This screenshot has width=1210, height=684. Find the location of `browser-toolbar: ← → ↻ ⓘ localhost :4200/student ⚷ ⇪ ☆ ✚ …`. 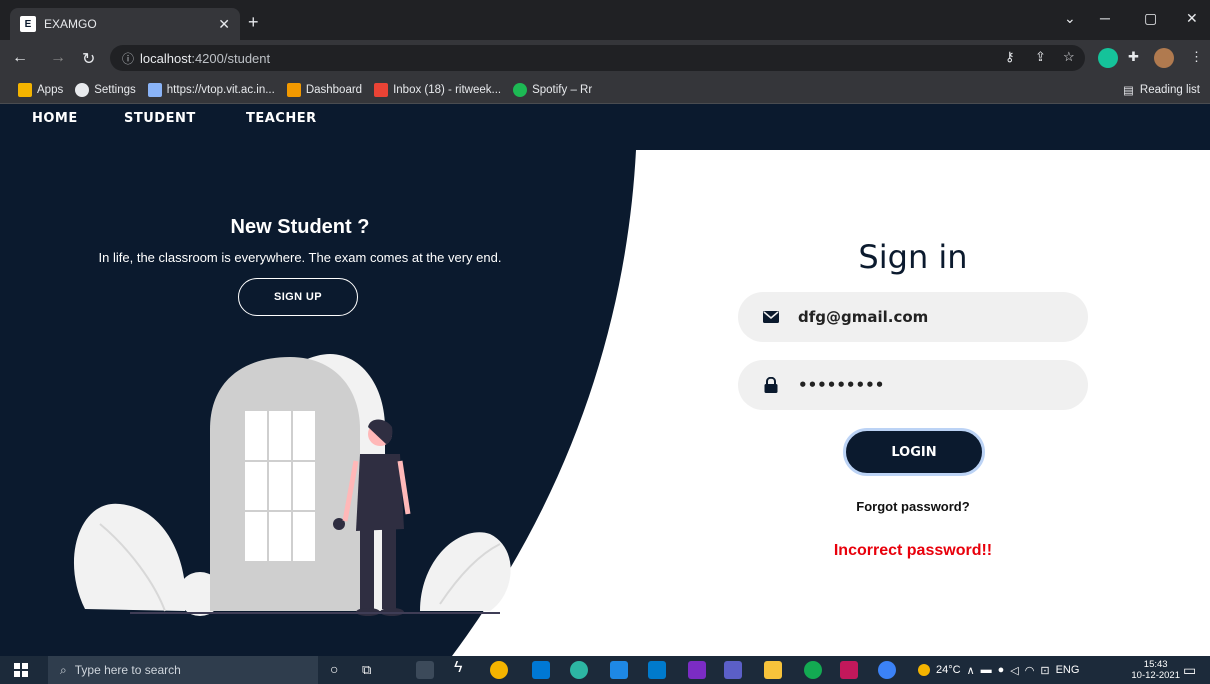

browser-toolbar: ← → ↻ ⓘ localhost :4200/student ⚷ ⇪ ☆ ✚ … is located at coordinates (605, 58).